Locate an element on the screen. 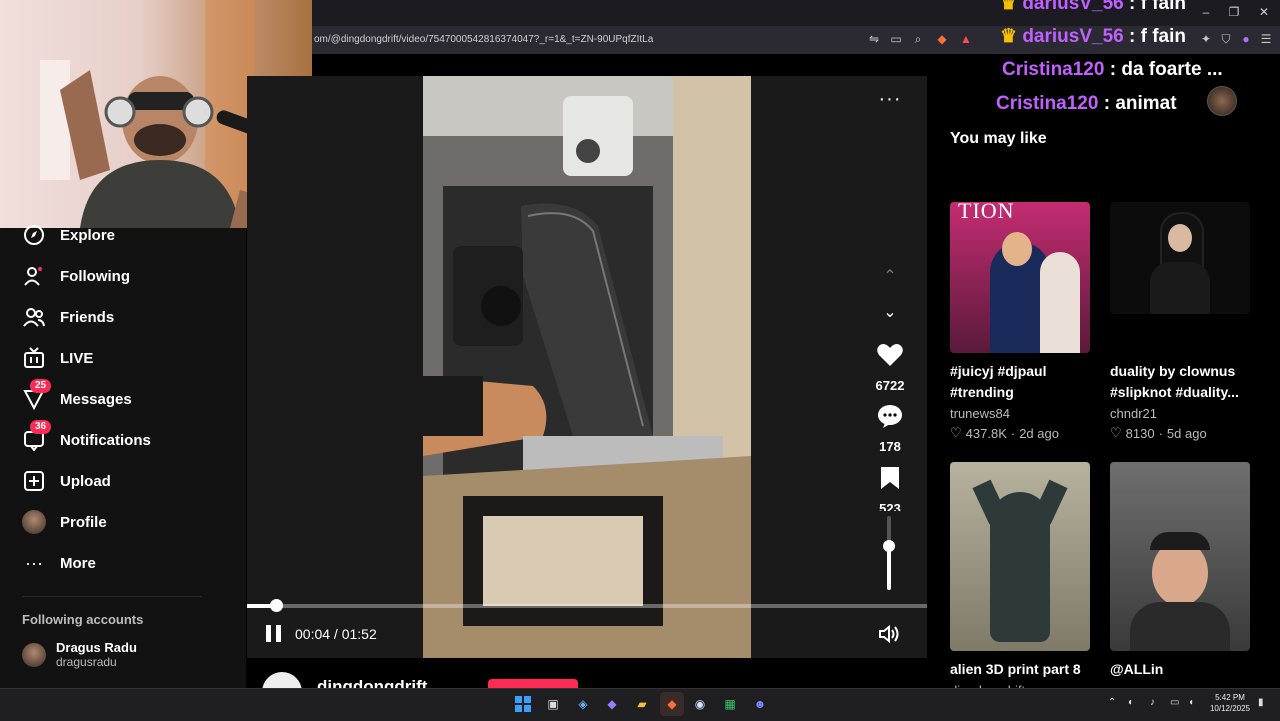 The width and height of the screenshot is (1280, 721). heart-icon is located at coordinates (890, 355).